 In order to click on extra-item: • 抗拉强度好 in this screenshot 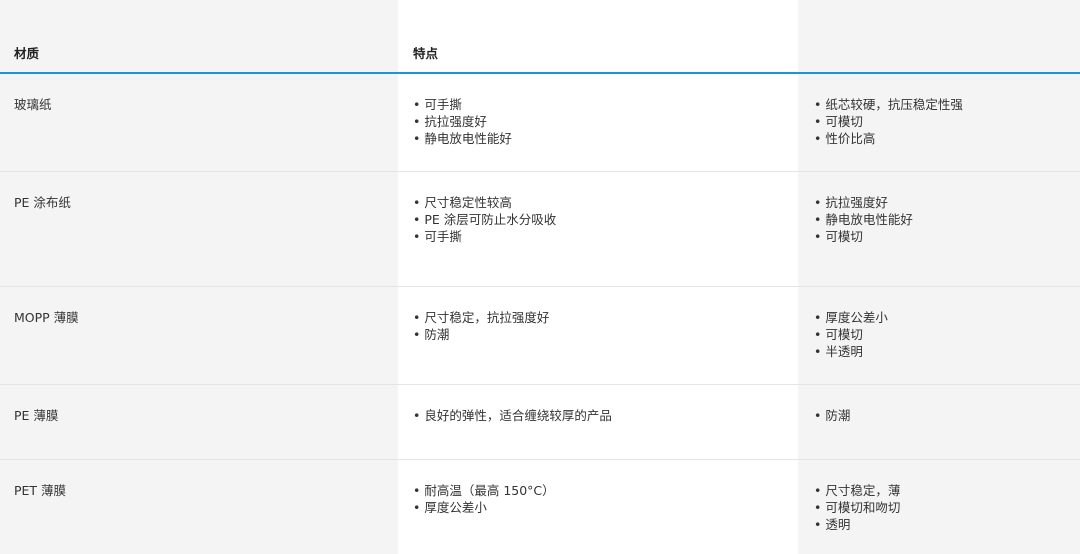, I will do `click(851, 202)`.